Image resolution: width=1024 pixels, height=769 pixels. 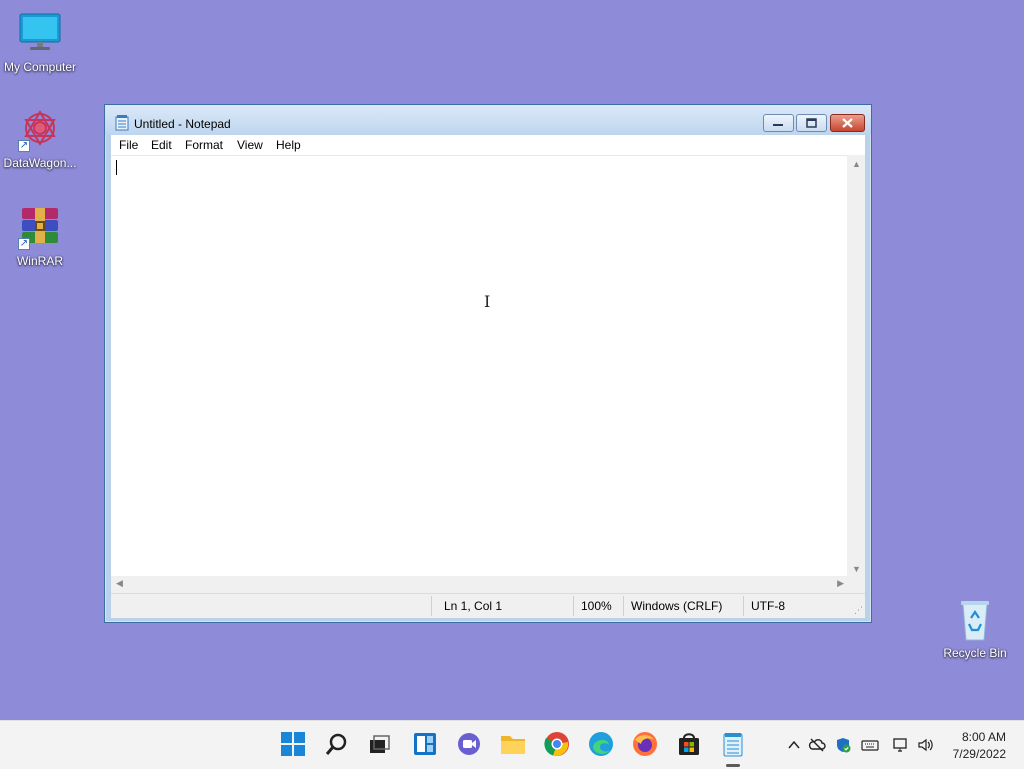 What do you see at coordinates (128, 145) in the screenshot?
I see `menu-file: File` at bounding box center [128, 145].